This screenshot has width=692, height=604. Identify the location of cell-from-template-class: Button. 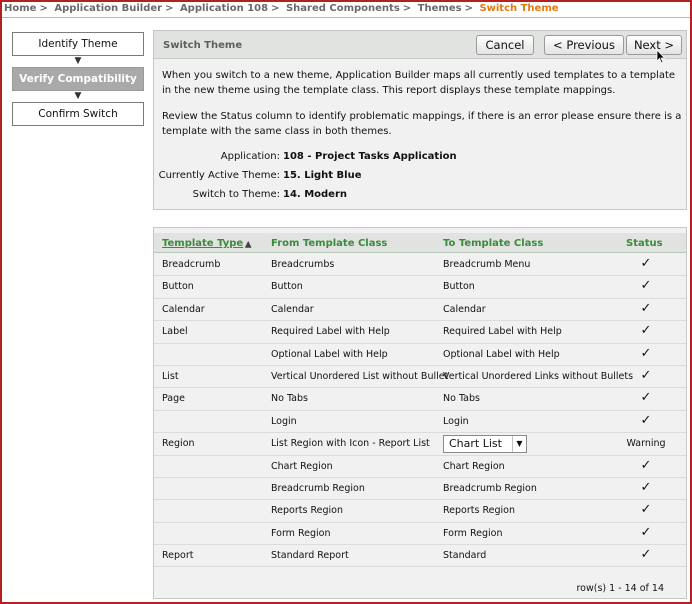
(287, 287).